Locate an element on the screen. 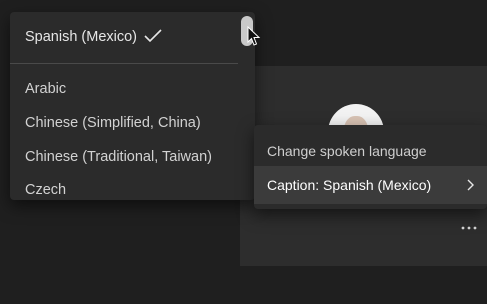  language-option: Chinese (Simplified, China) is located at coordinates (124, 124).